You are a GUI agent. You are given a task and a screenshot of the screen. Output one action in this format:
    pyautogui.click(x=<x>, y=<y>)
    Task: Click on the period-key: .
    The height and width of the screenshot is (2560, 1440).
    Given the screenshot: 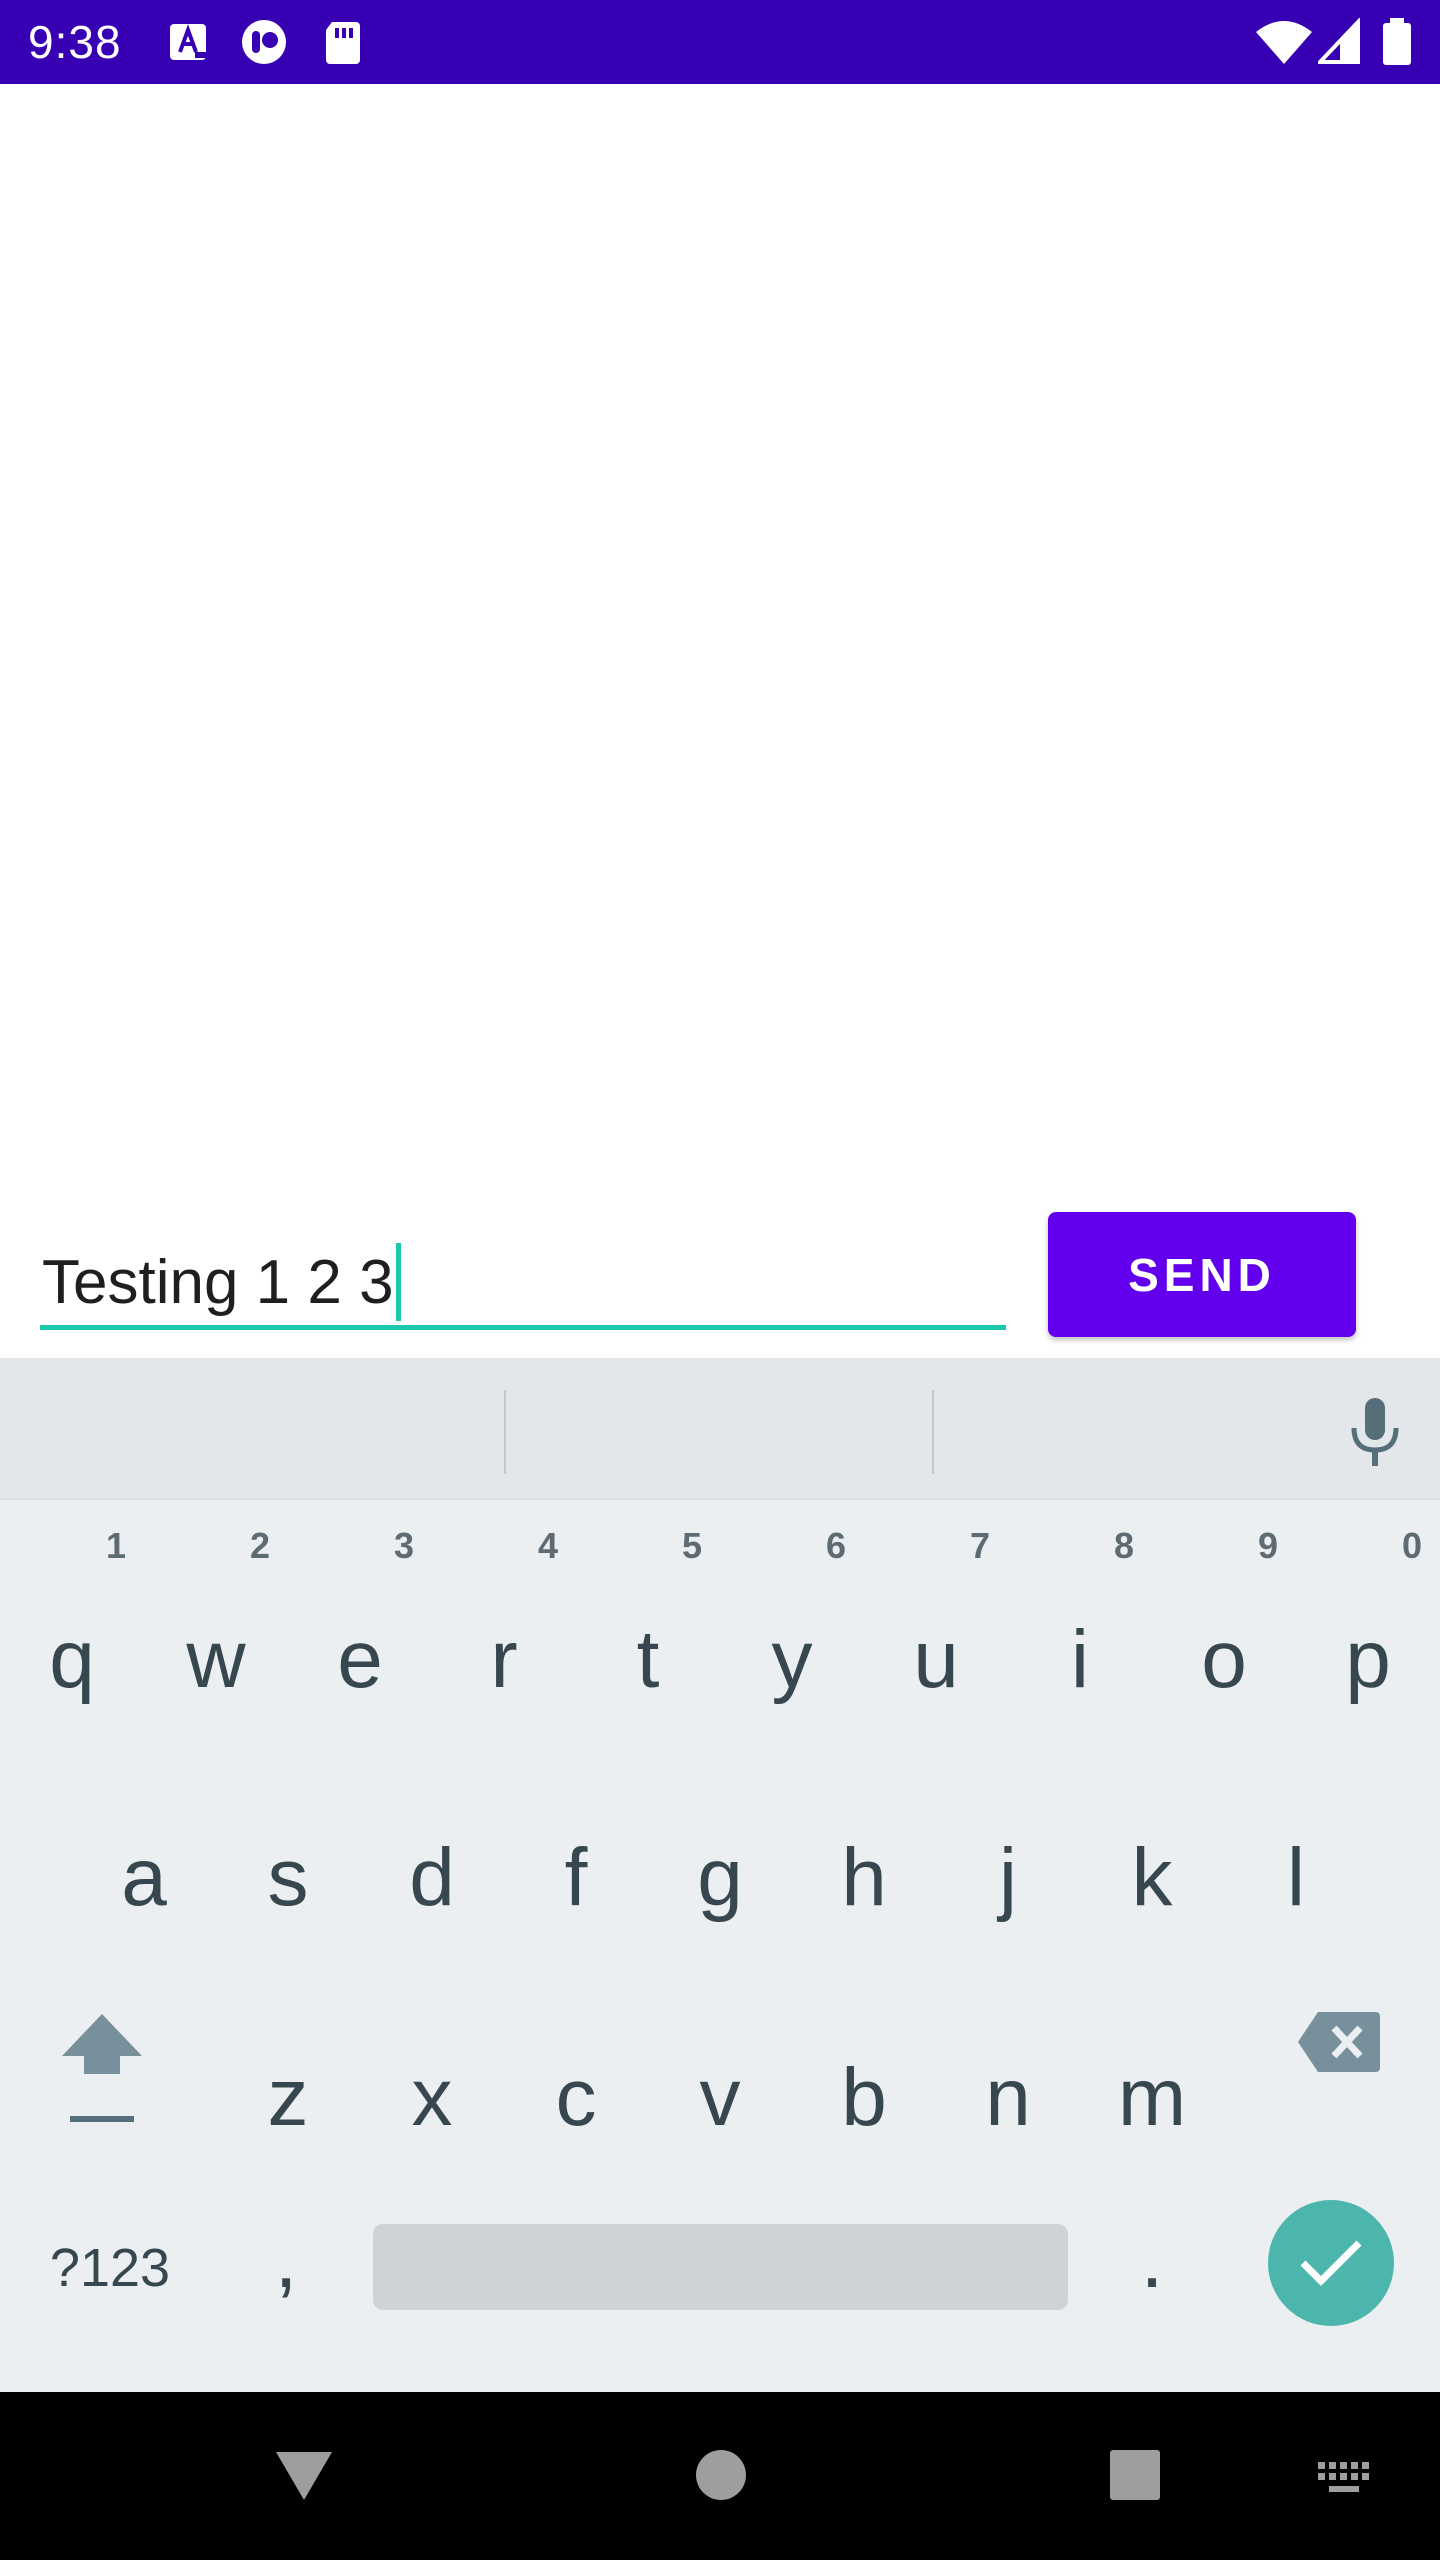 What is the action you would take?
    pyautogui.click(x=1152, y=2260)
    